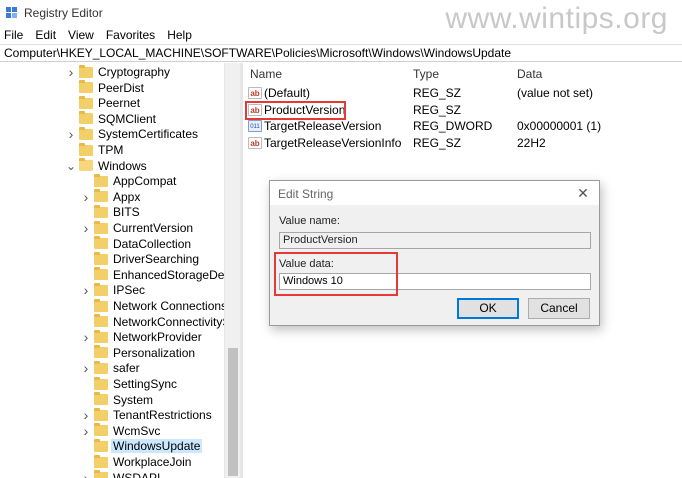 The image size is (682, 478). What do you see at coordinates (309, 221) in the screenshot?
I see `value-name-label: Value name:` at bounding box center [309, 221].